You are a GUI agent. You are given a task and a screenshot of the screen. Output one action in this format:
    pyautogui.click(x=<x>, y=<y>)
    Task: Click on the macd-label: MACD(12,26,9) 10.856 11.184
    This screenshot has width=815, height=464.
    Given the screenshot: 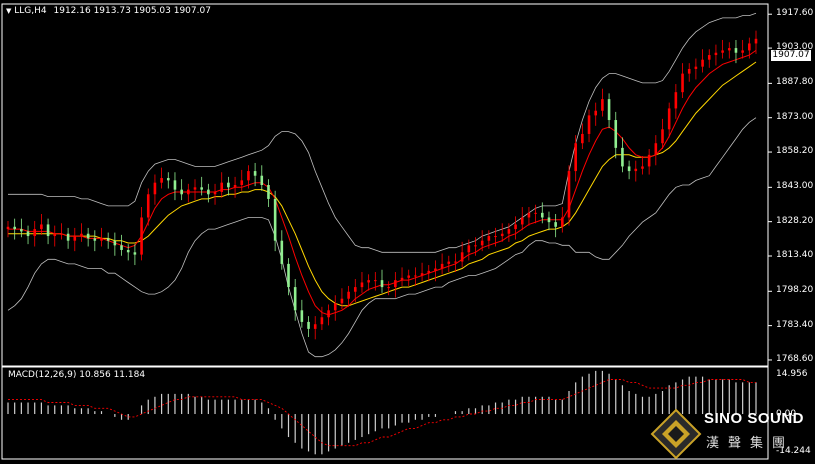 What is the action you would take?
    pyautogui.click(x=77, y=375)
    